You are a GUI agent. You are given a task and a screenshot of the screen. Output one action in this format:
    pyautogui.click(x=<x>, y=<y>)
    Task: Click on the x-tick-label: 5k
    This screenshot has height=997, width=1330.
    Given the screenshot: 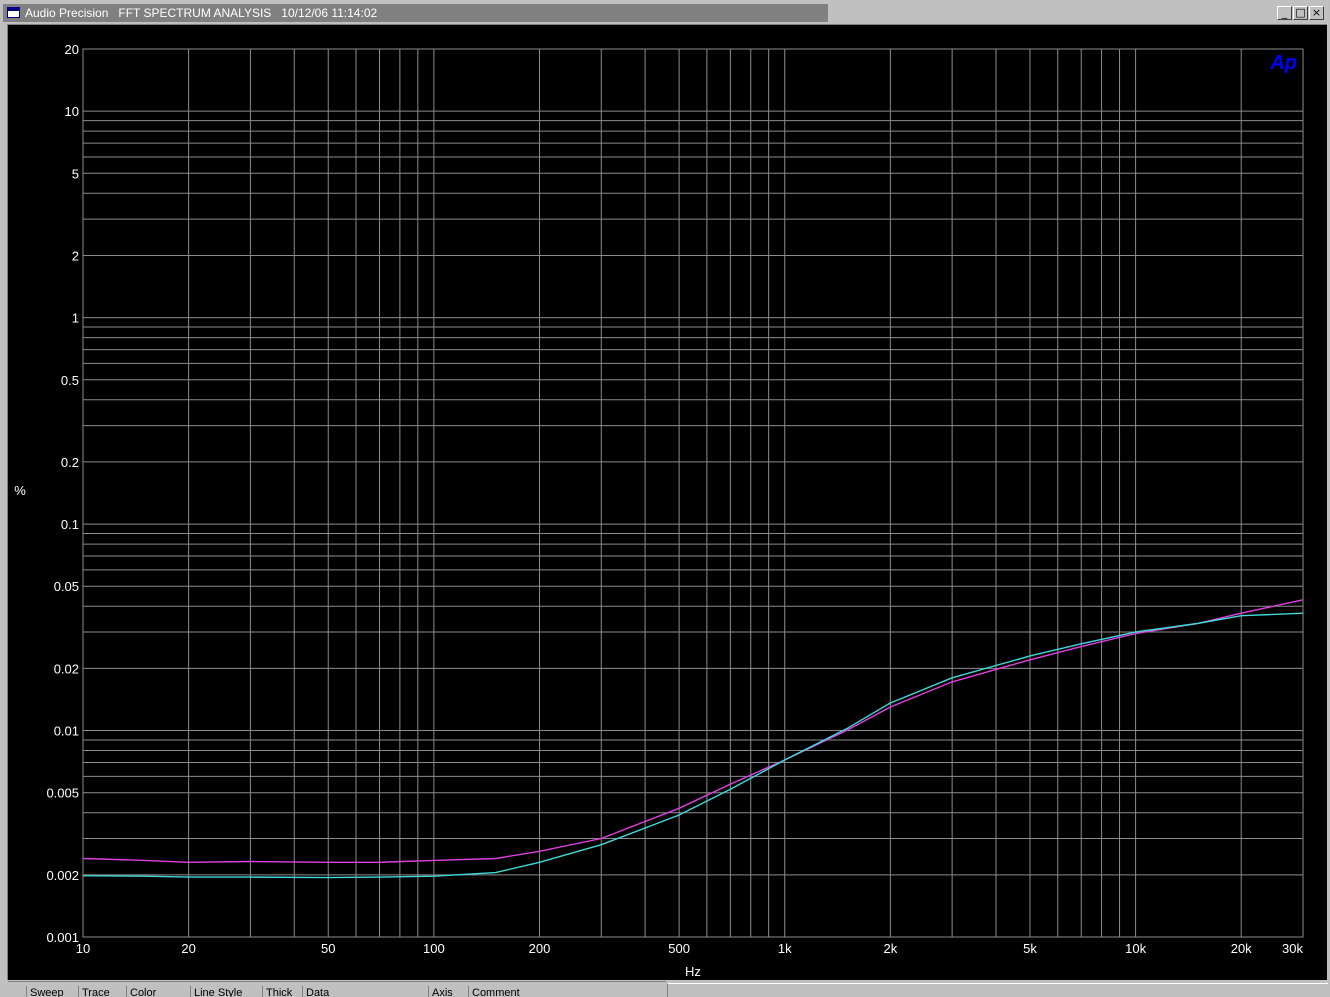 What is the action you would take?
    pyautogui.click(x=1030, y=948)
    